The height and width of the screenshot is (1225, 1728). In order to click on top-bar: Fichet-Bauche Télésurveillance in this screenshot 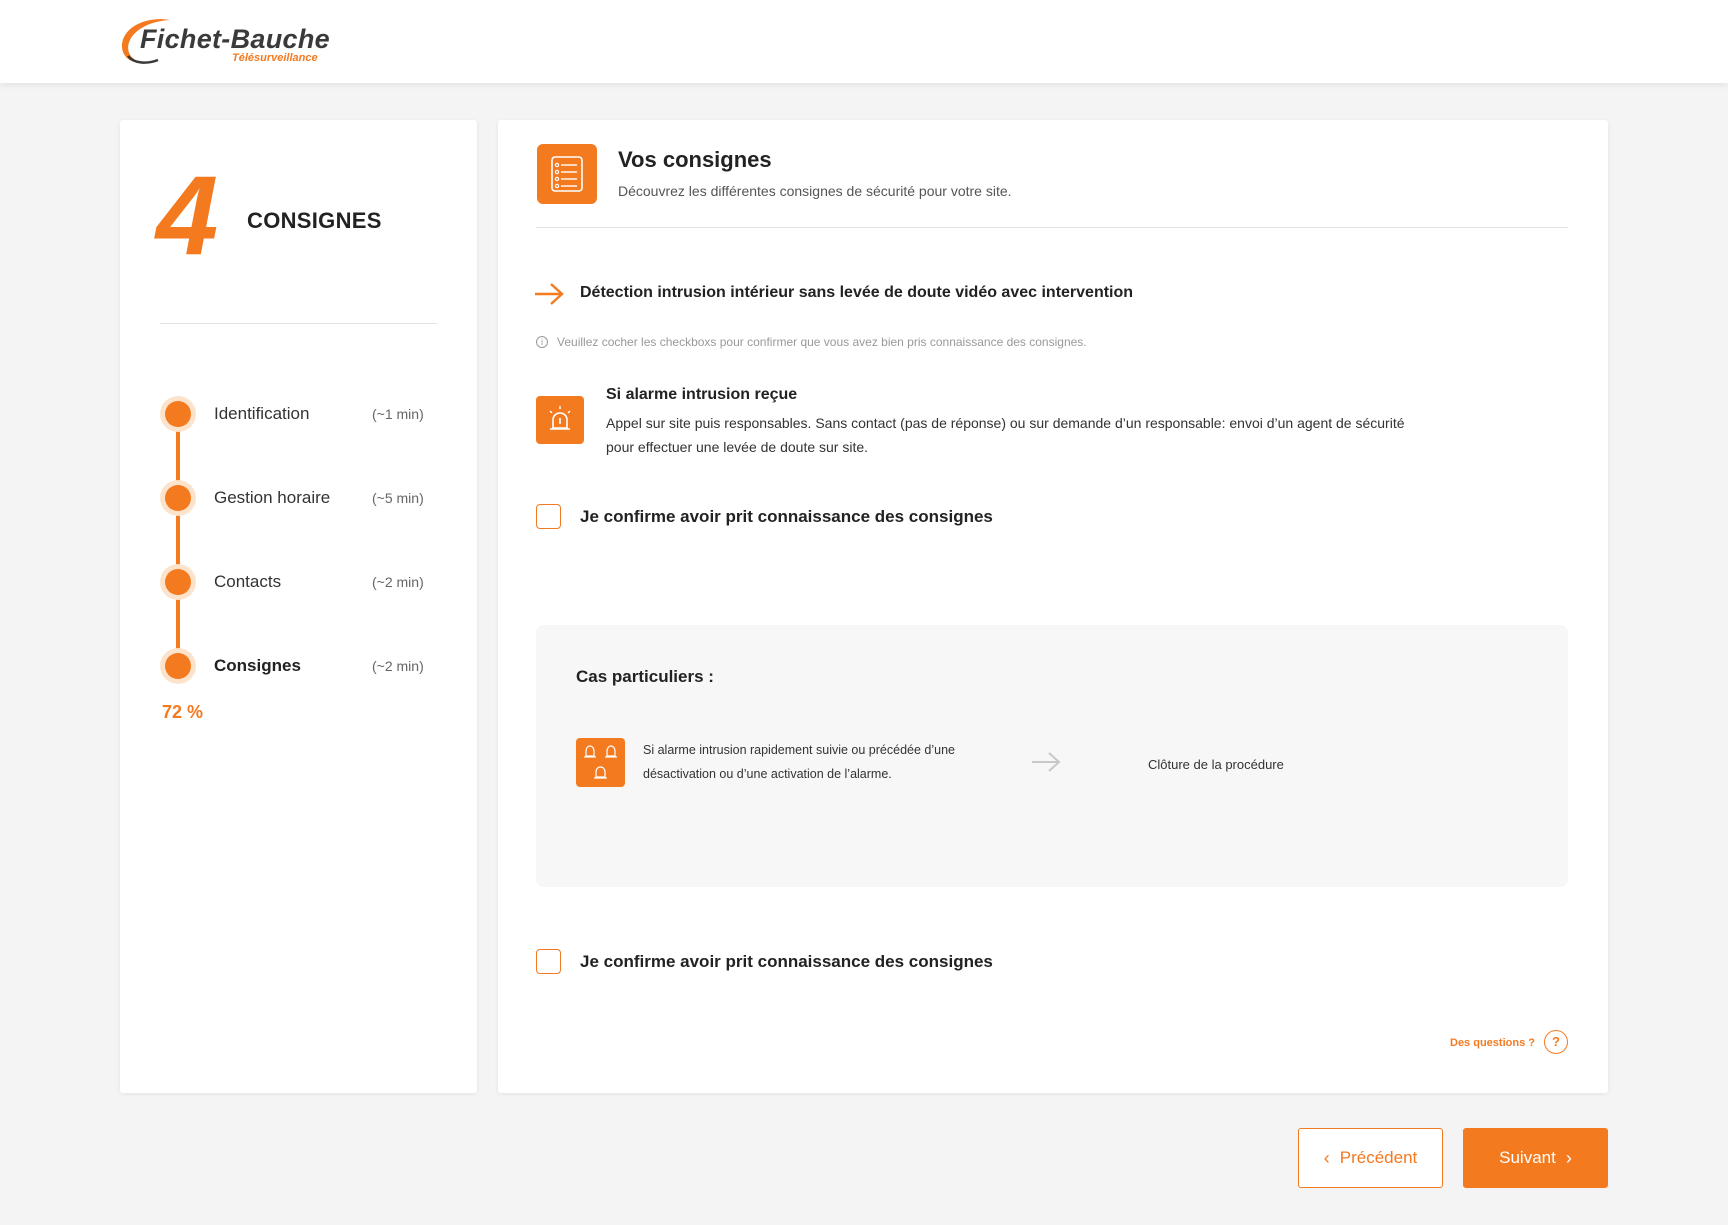, I will do `click(864, 41)`.